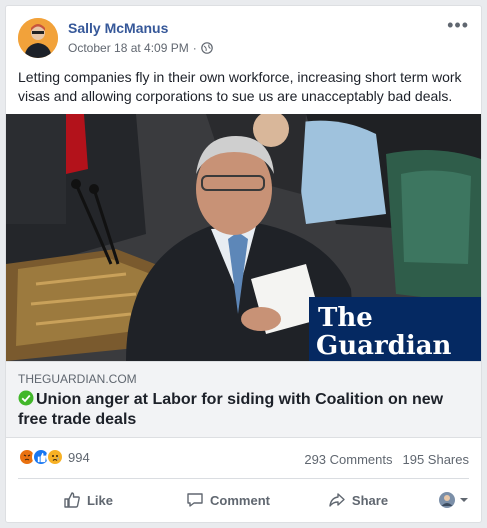  Describe the element at coordinates (72, 500) in the screenshot. I see `thumbs-up-icon` at that location.